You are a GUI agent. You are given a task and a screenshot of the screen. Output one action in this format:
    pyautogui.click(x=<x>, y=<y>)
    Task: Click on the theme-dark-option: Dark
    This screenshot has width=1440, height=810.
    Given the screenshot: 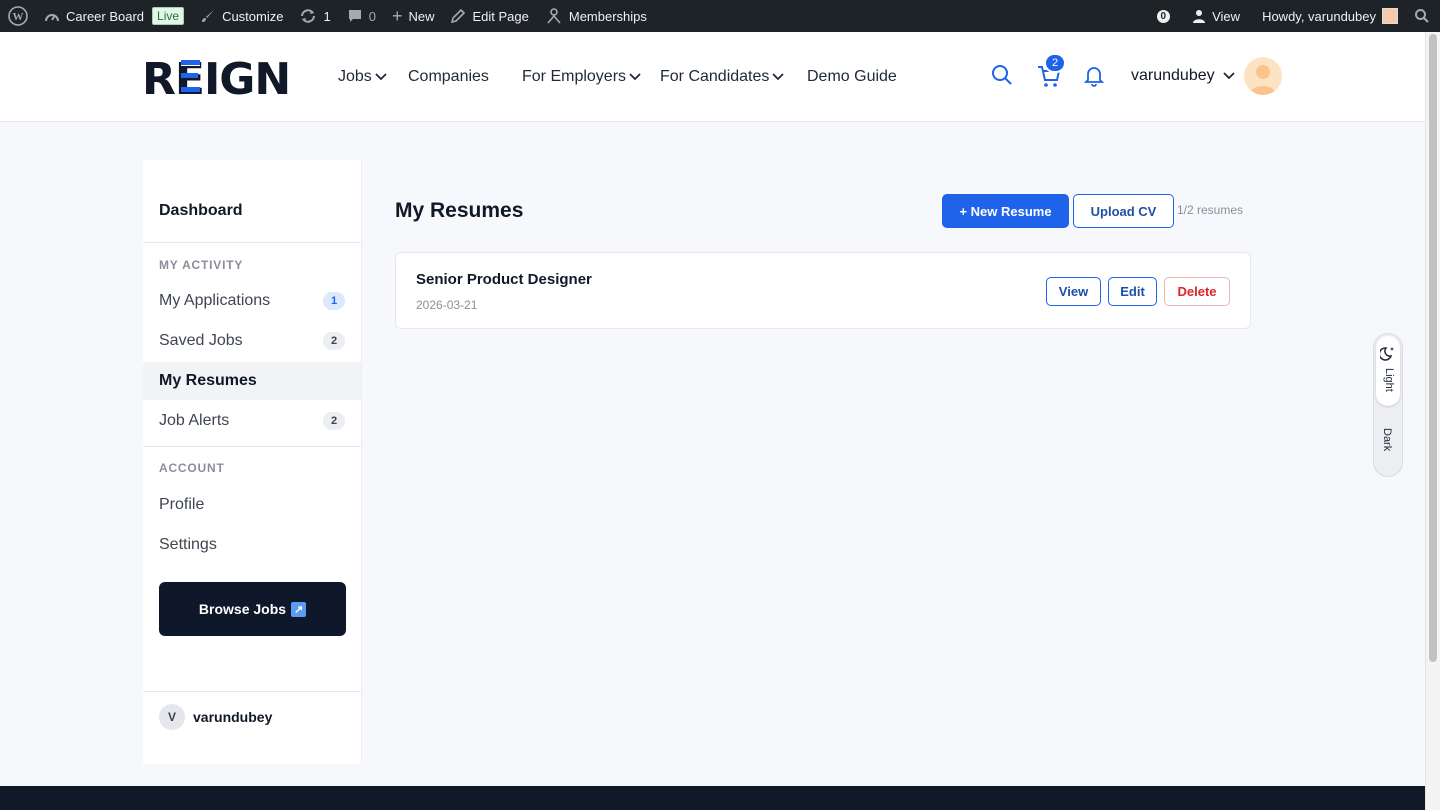 What is the action you would take?
    pyautogui.click(x=1388, y=443)
    